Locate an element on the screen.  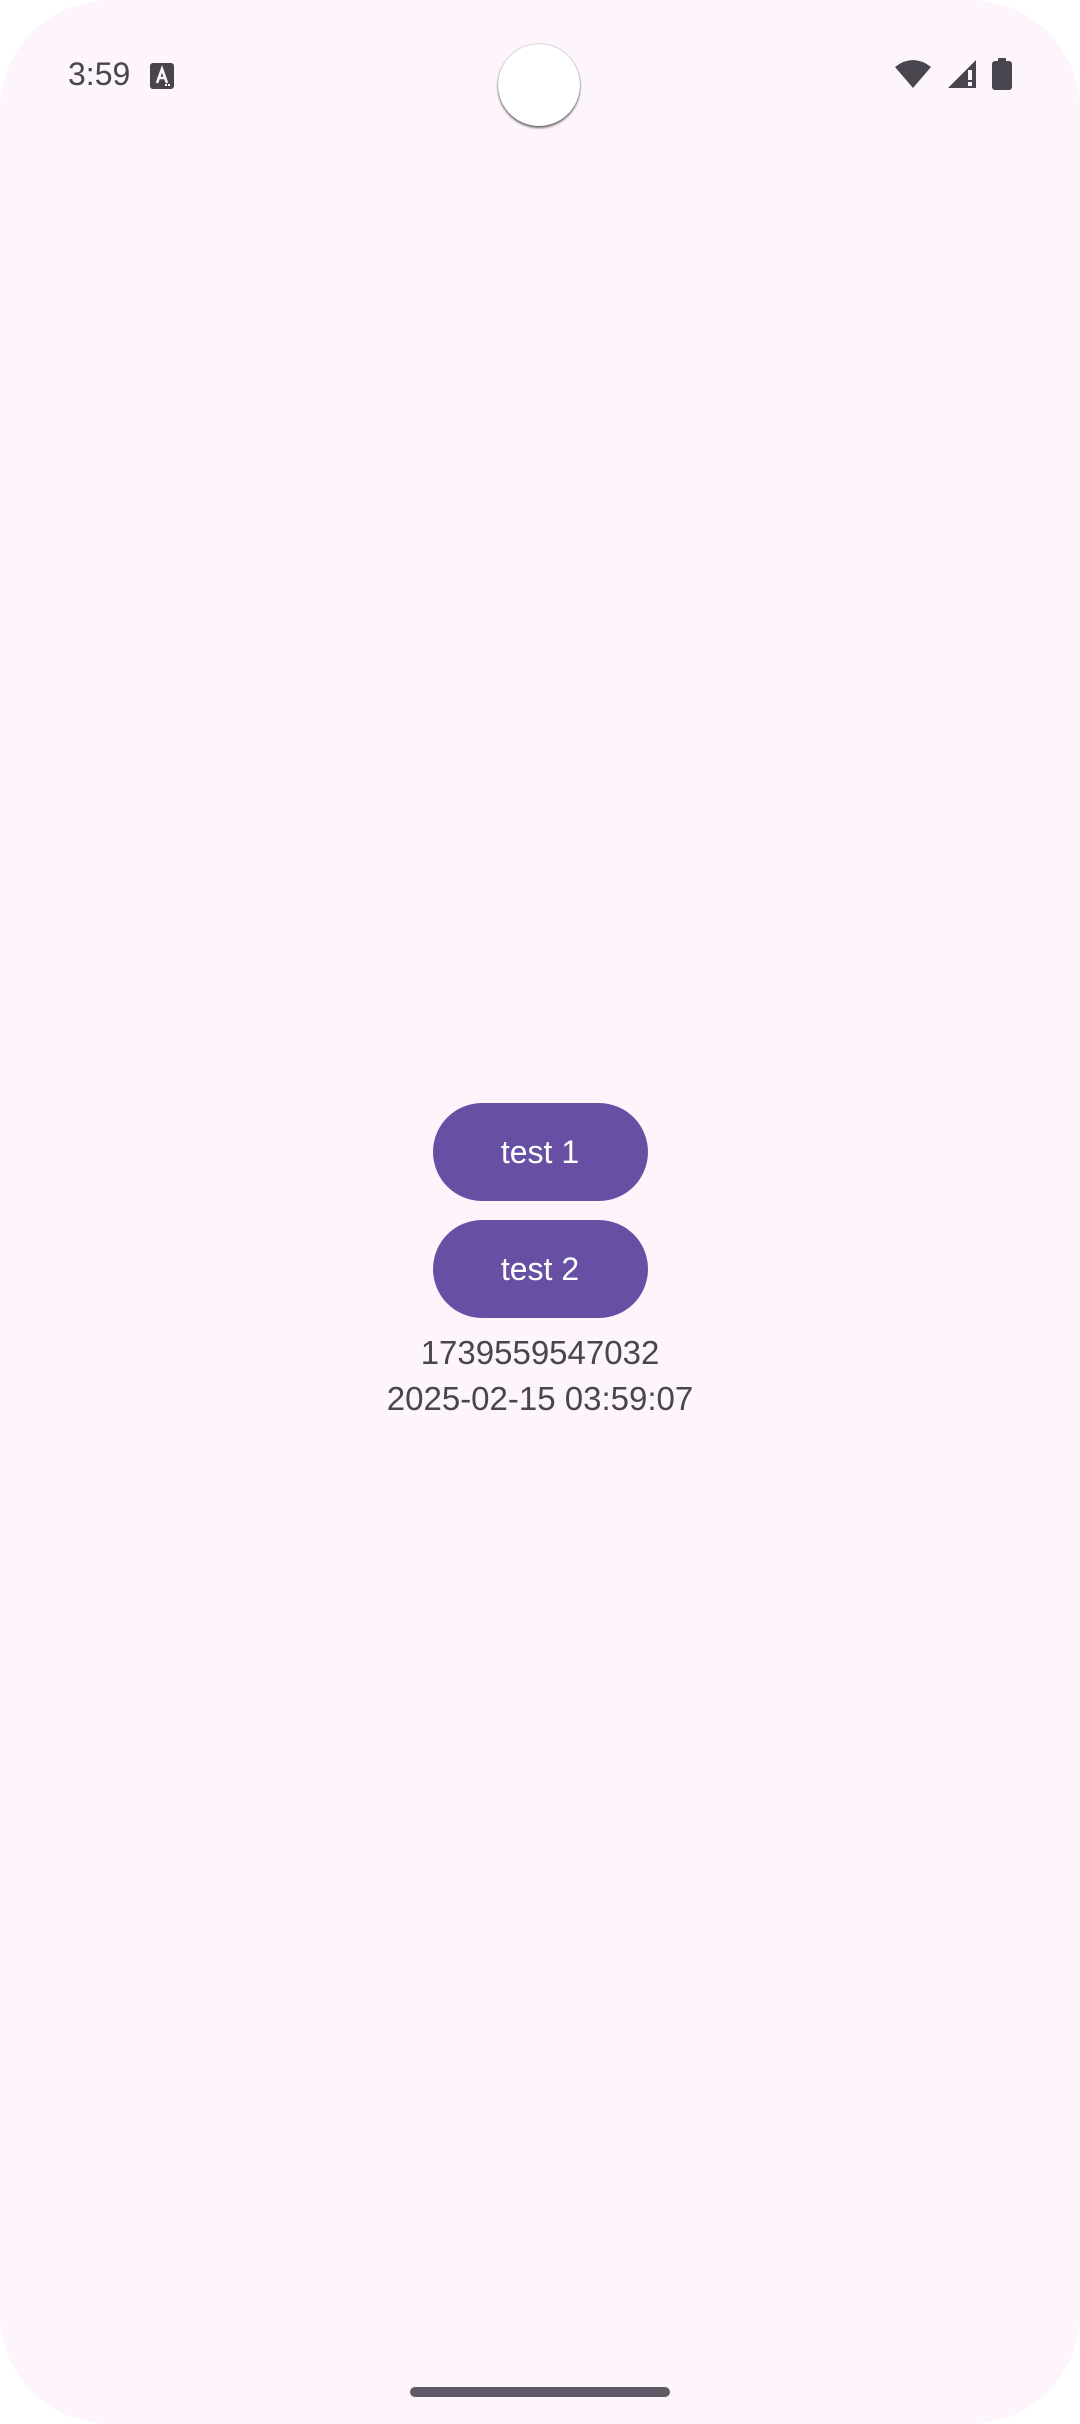
battery-icon is located at coordinates (1002, 76).